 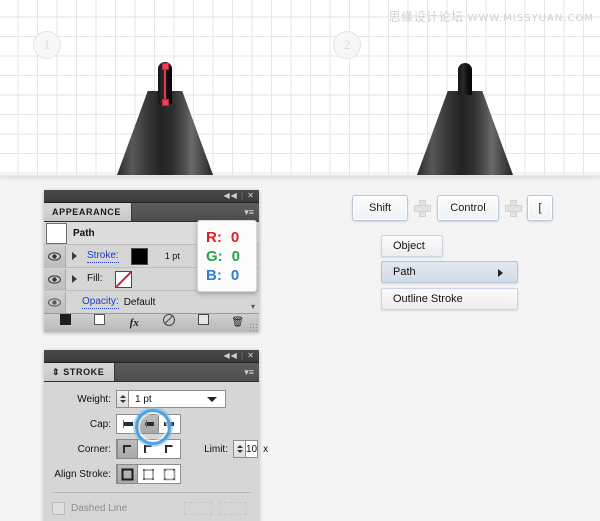 What do you see at coordinates (231, 275) in the screenshot?
I see `rgb-line-b: B: 0` at bounding box center [231, 275].